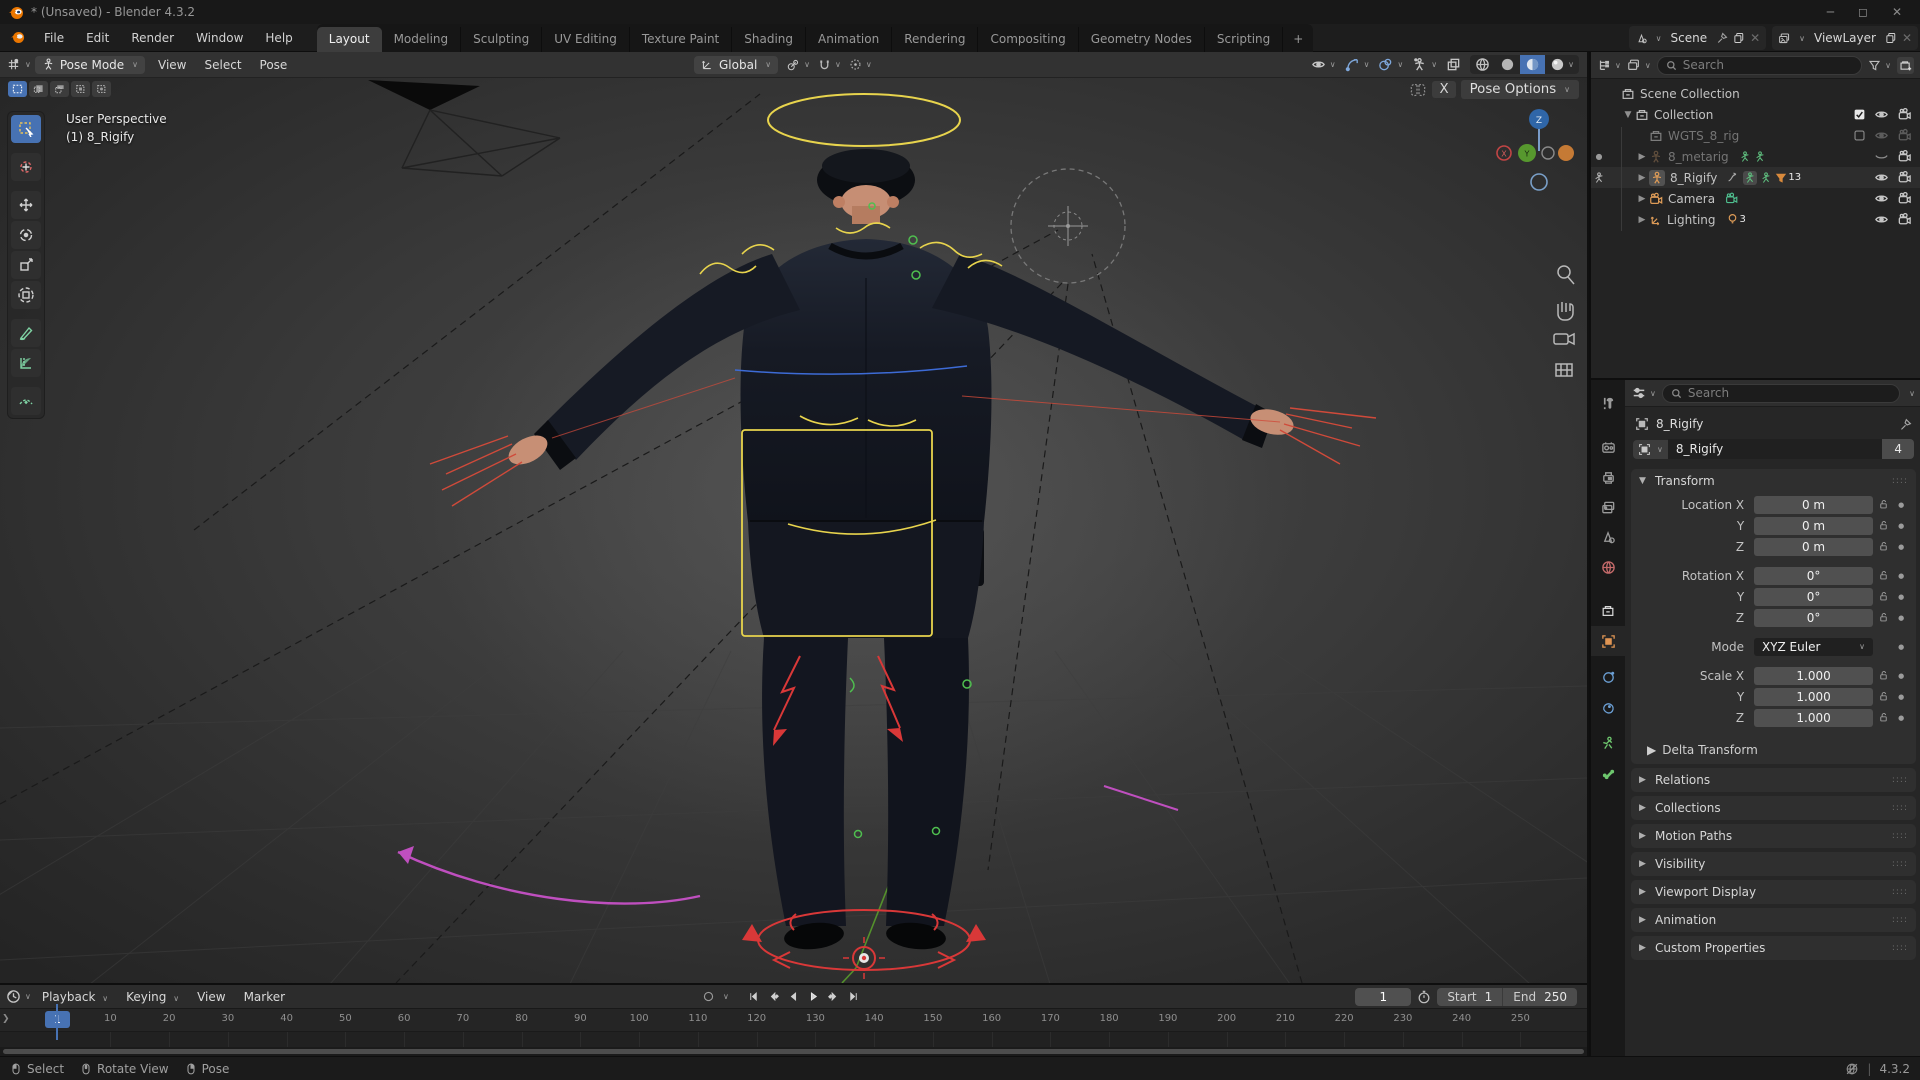  I want to click on tab-shading: Shading, so click(769, 39).